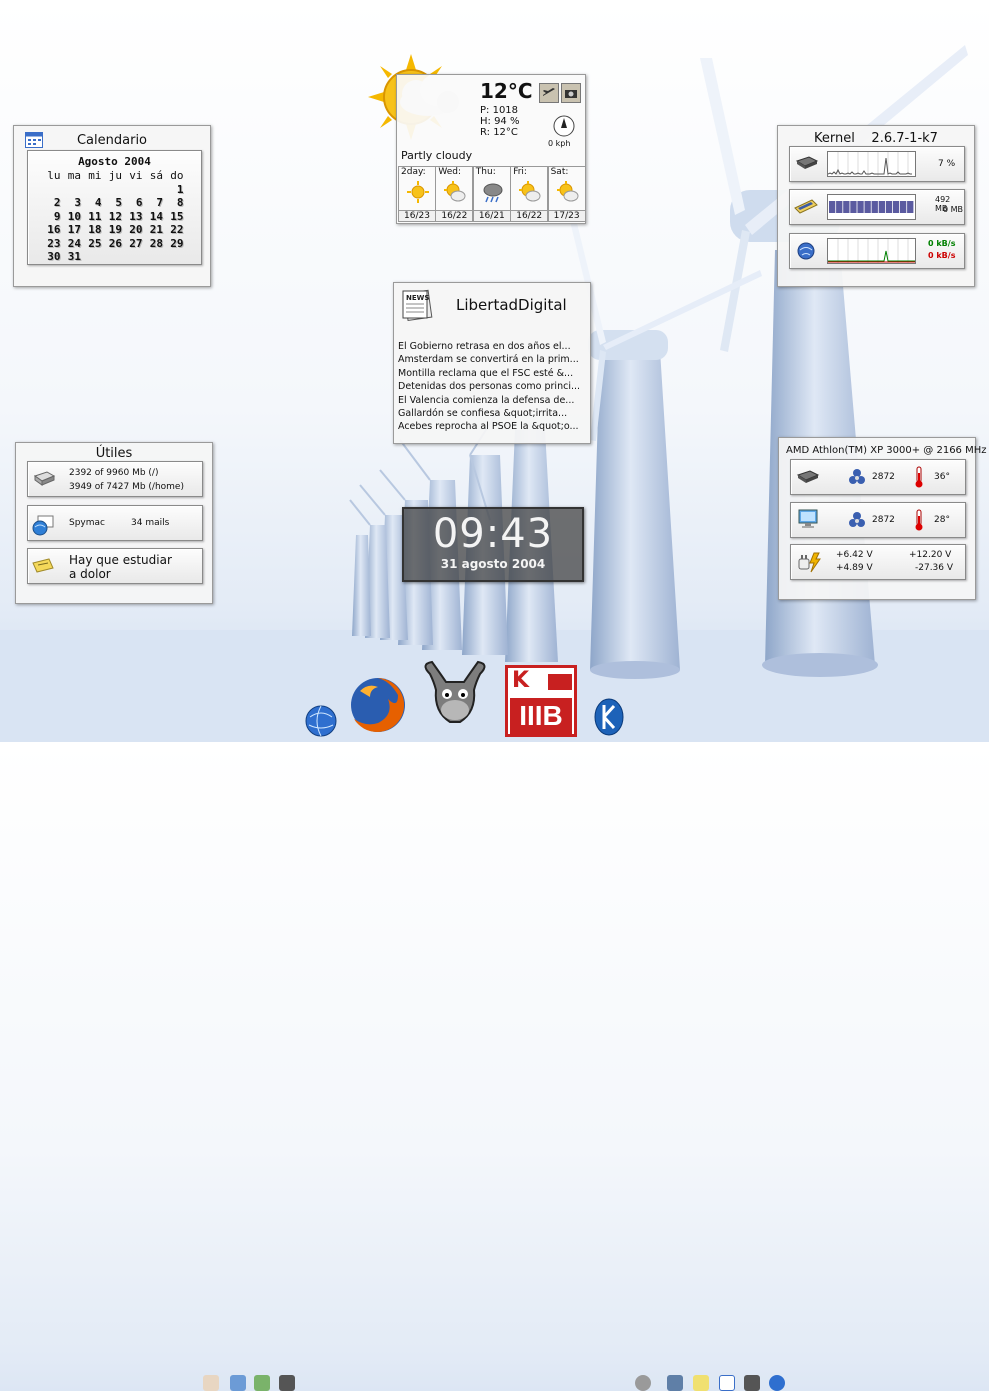  Describe the element at coordinates (521, 680) in the screenshot. I see `kde-iiib-top-letter: K` at that location.